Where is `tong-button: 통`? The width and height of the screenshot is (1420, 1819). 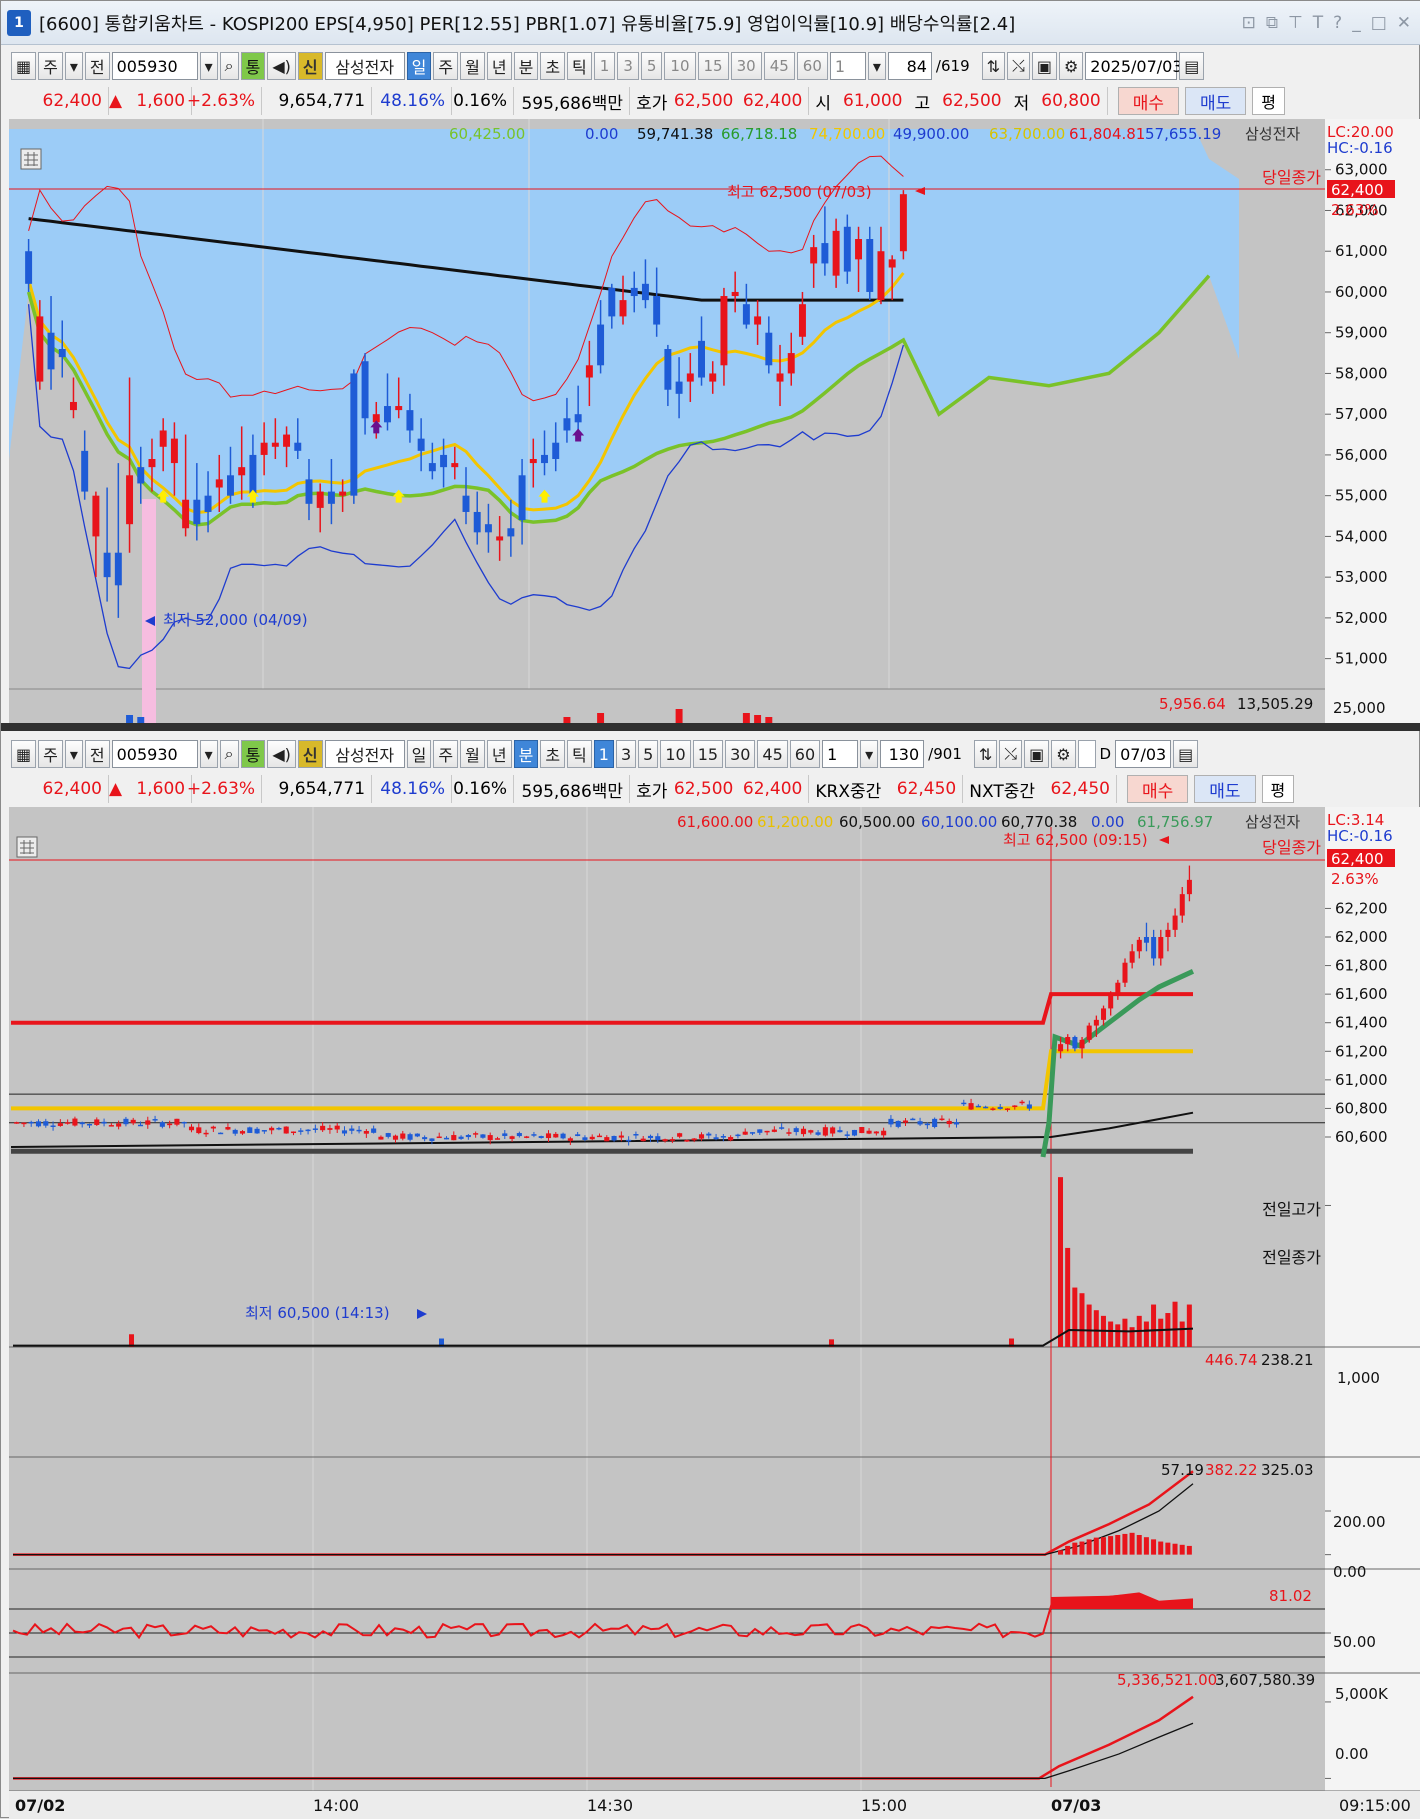 tong-button: 통 is located at coordinates (253, 66).